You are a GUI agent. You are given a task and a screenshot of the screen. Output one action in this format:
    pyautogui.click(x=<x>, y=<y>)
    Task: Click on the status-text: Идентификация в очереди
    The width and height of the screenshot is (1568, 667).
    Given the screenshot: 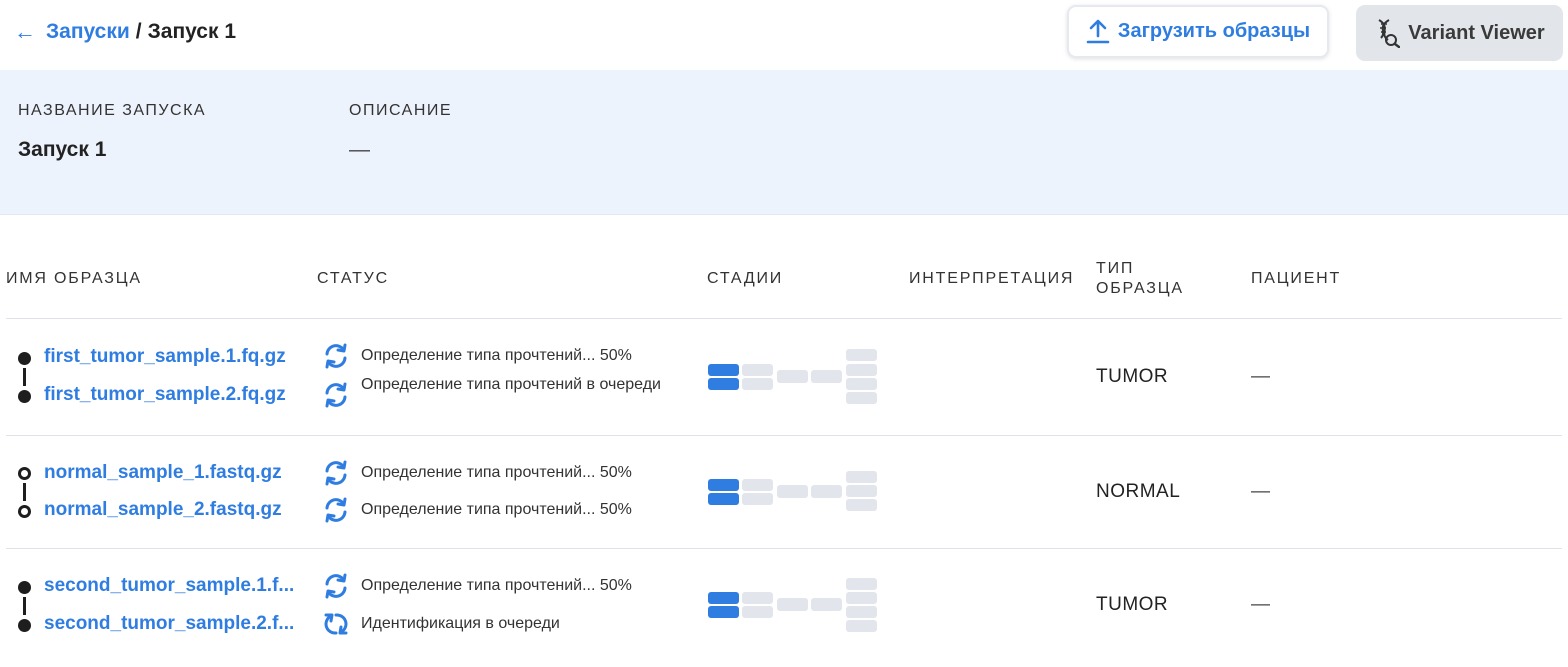 What is the action you would take?
    pyautogui.click(x=460, y=623)
    